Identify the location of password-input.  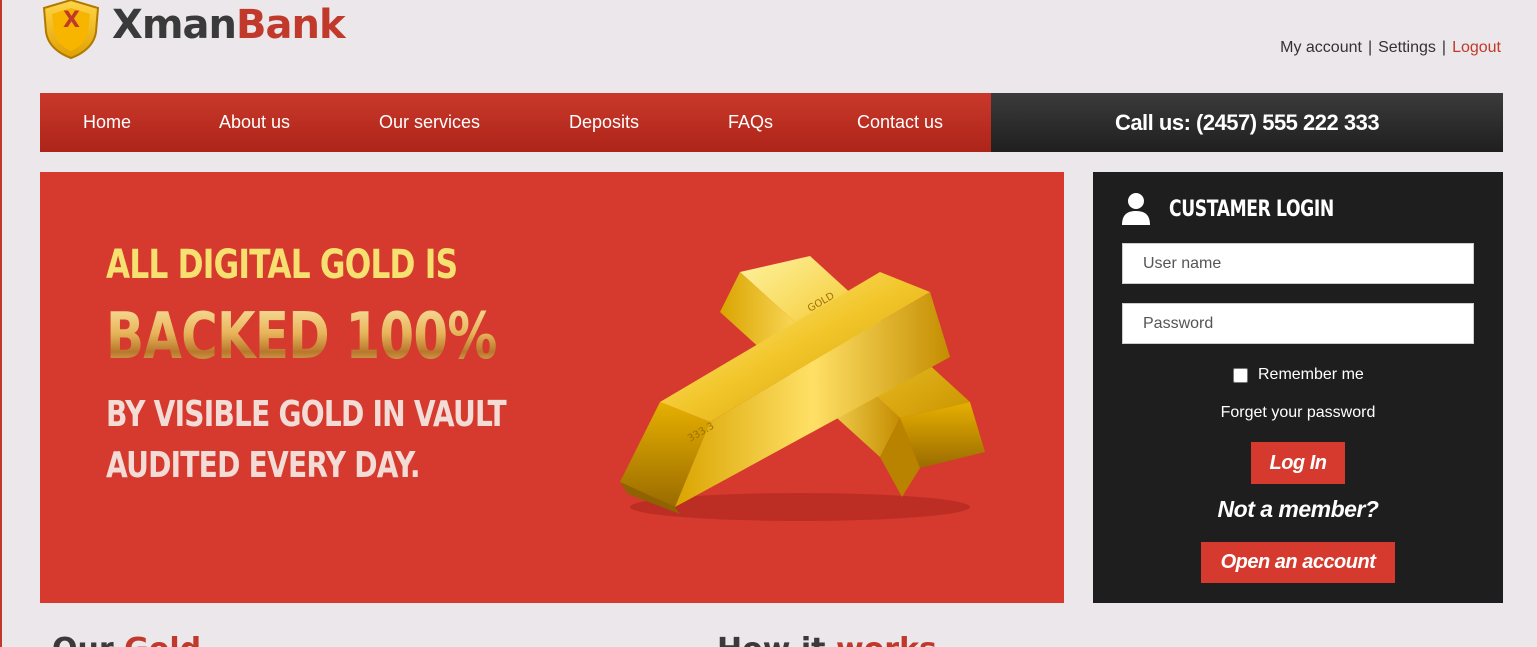
(1298, 323).